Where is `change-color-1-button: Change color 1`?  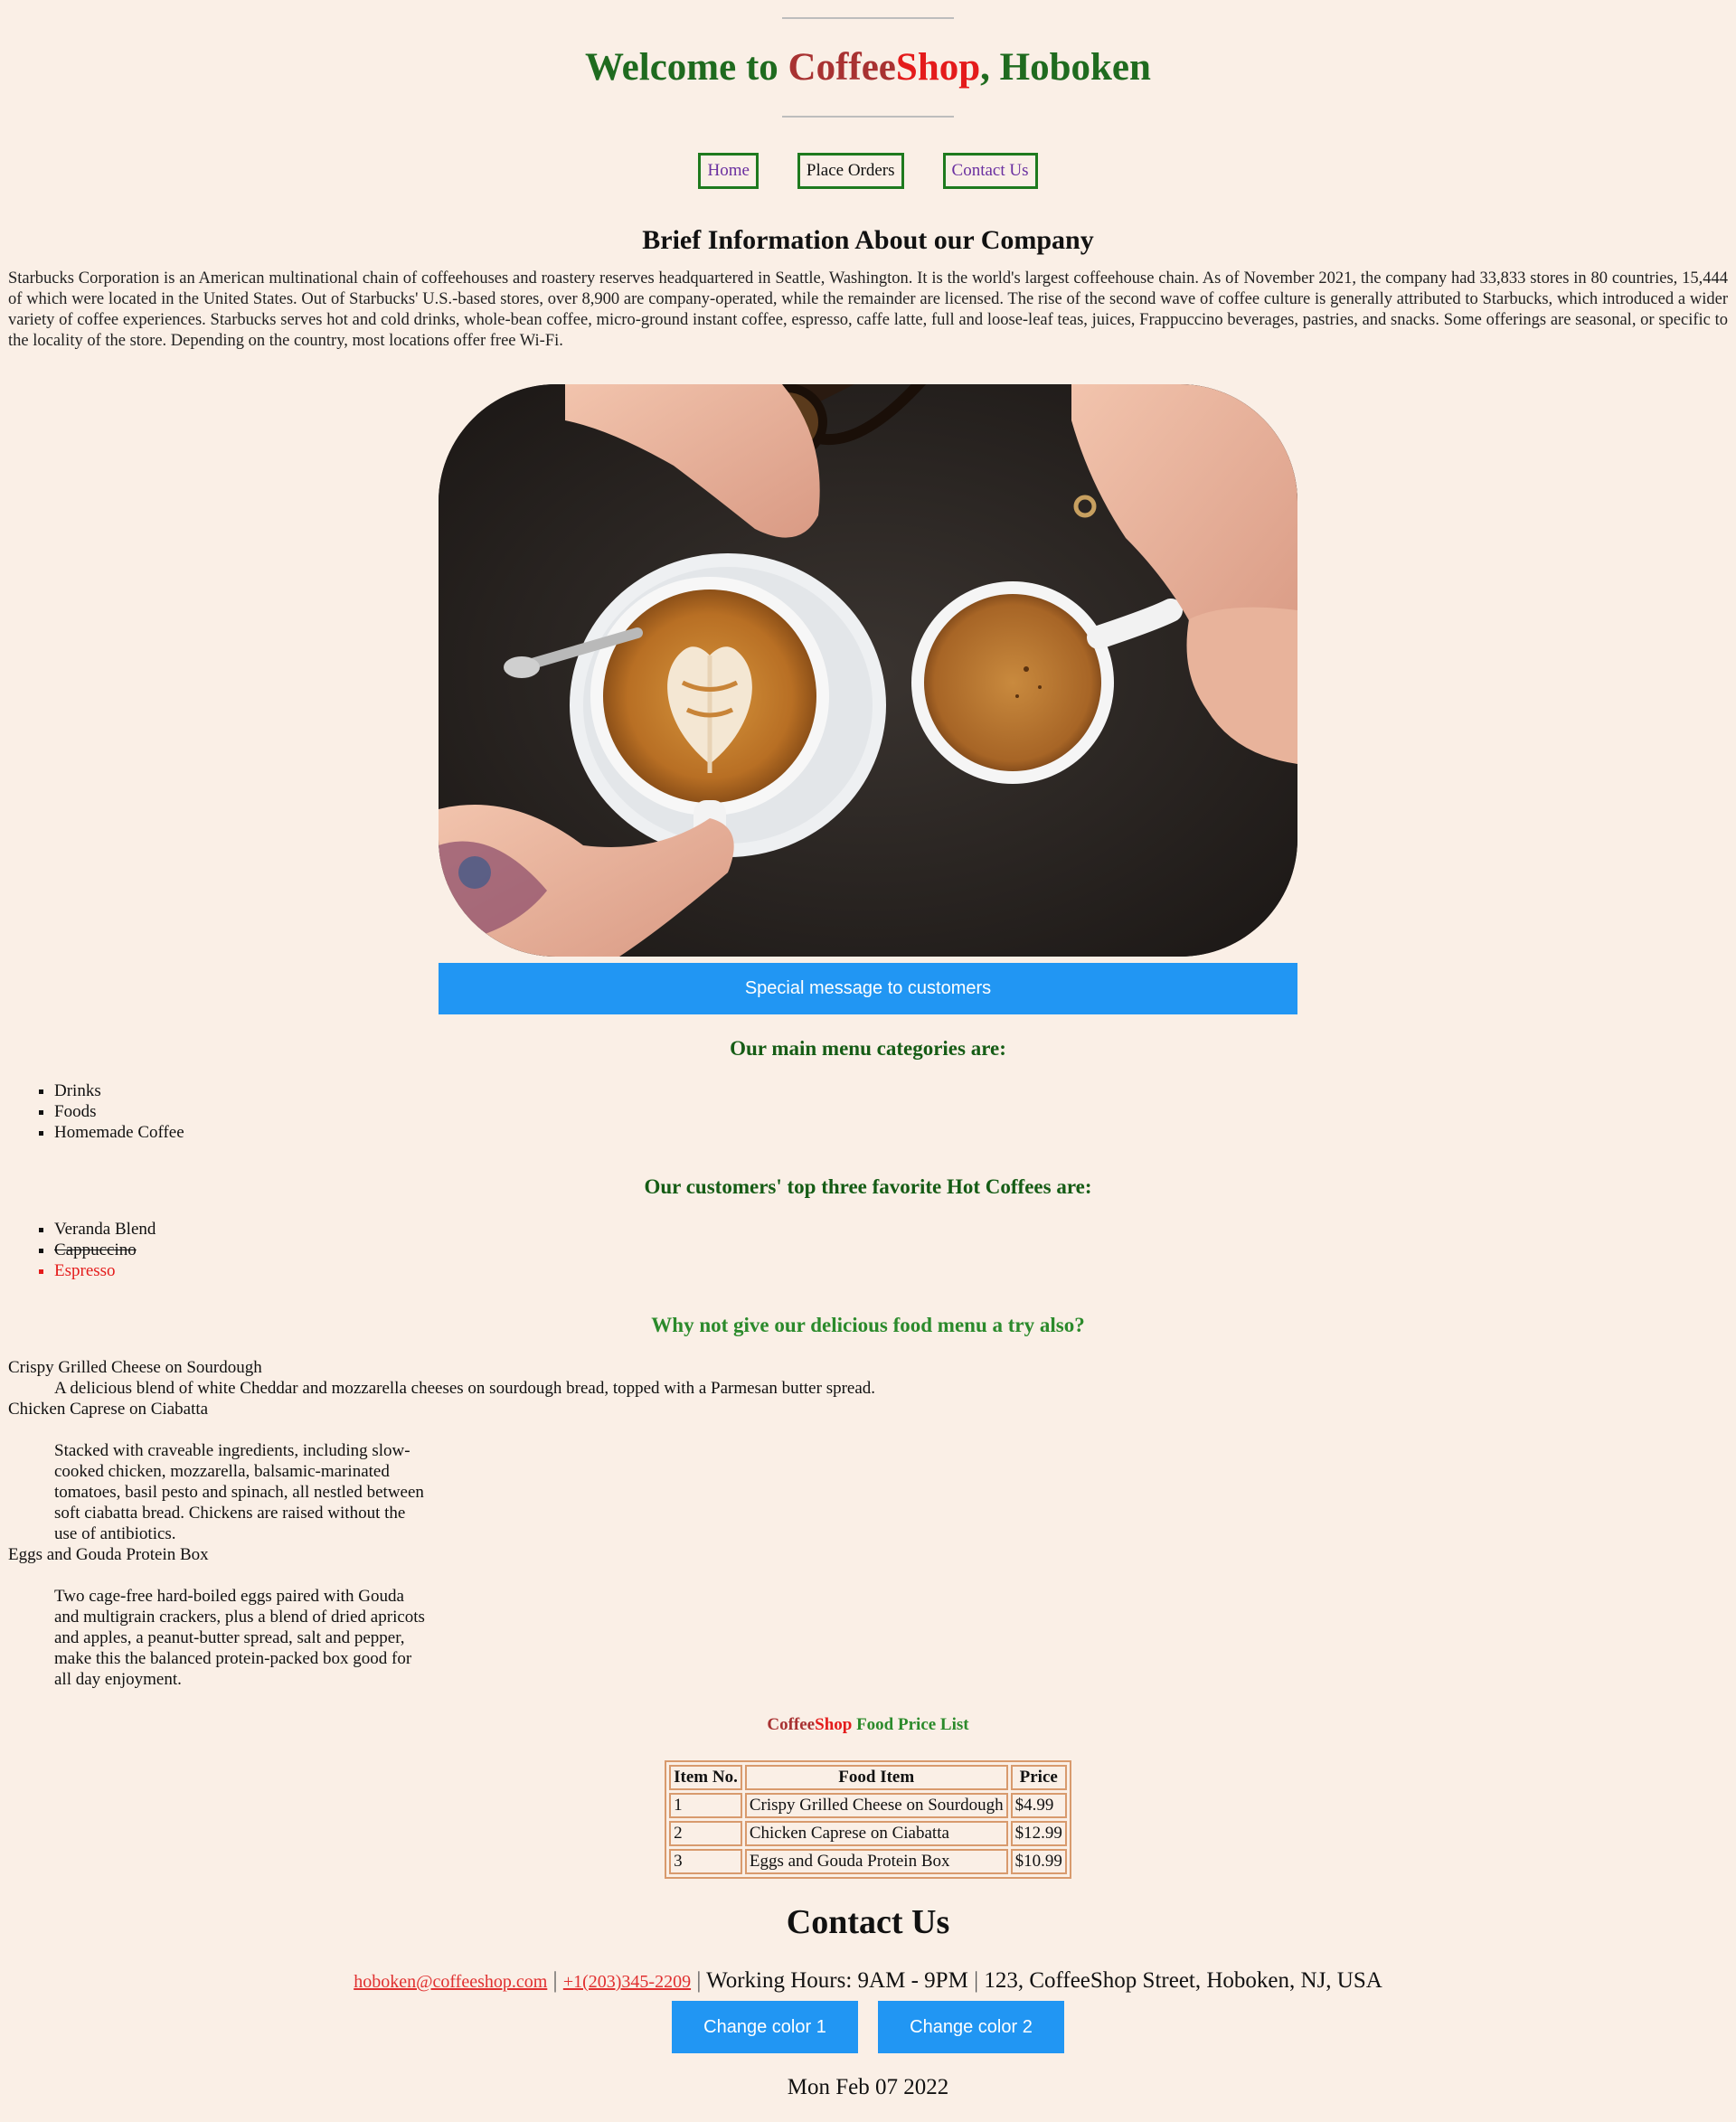
change-color-1-button: Change color 1 is located at coordinates (765, 2027).